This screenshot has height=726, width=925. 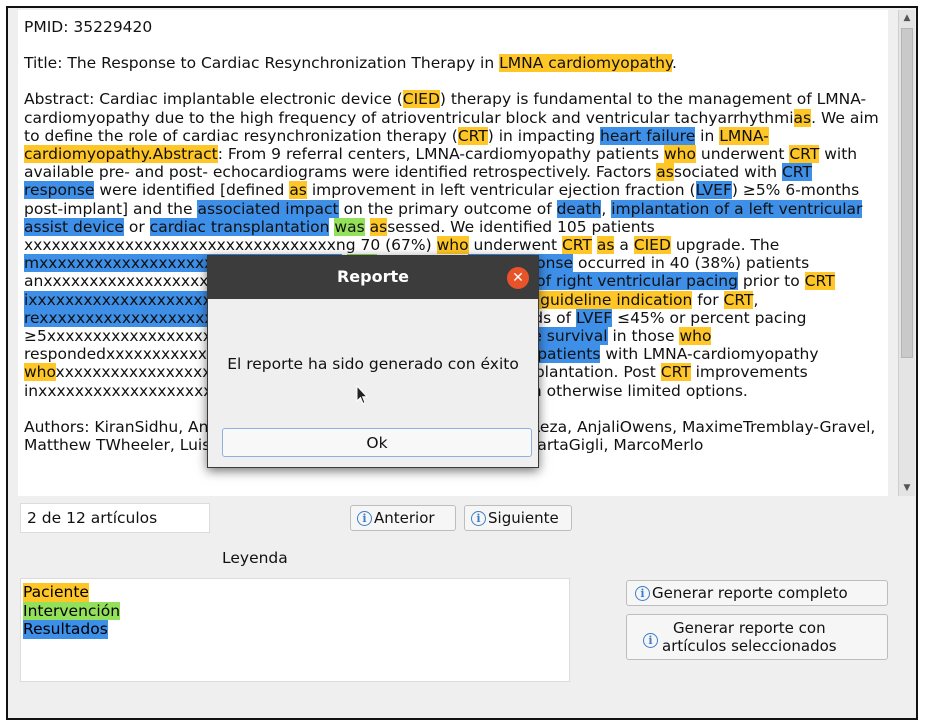 What do you see at coordinates (585, 63) in the screenshot?
I see `highlight-patient: LMNA cardiomyopathy` at bounding box center [585, 63].